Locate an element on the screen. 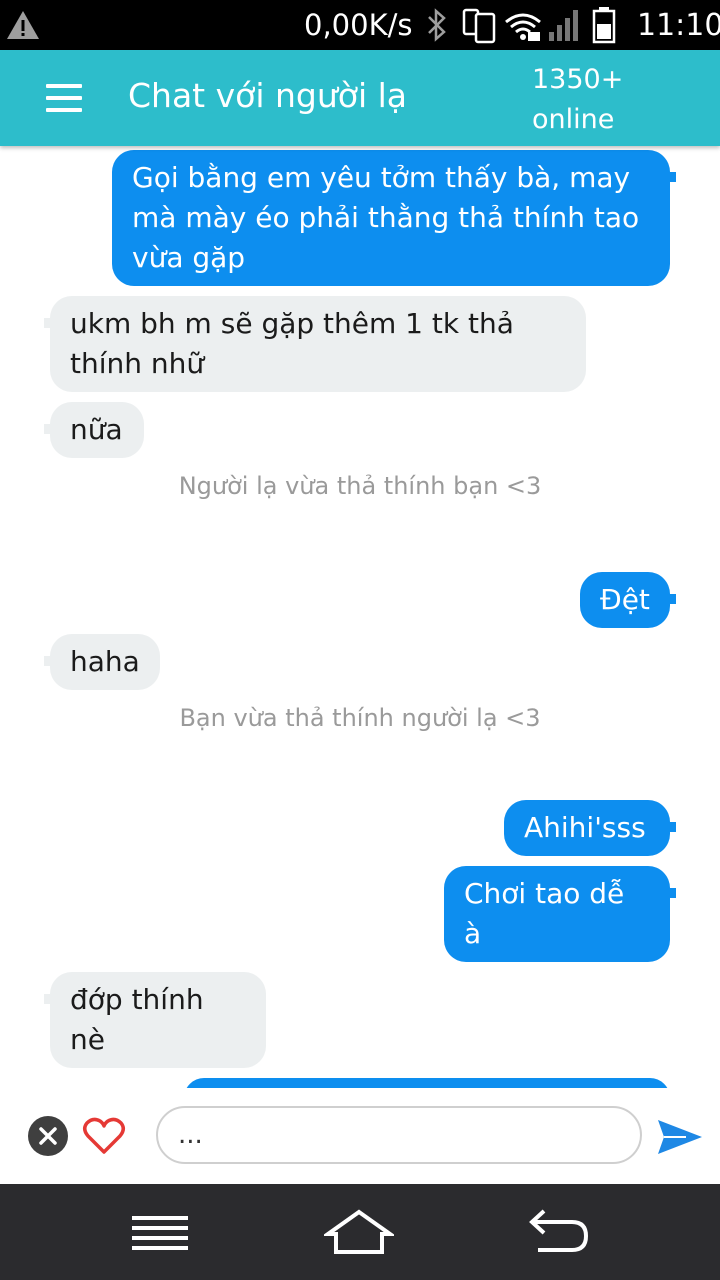  online-label: online is located at coordinates (573, 119).